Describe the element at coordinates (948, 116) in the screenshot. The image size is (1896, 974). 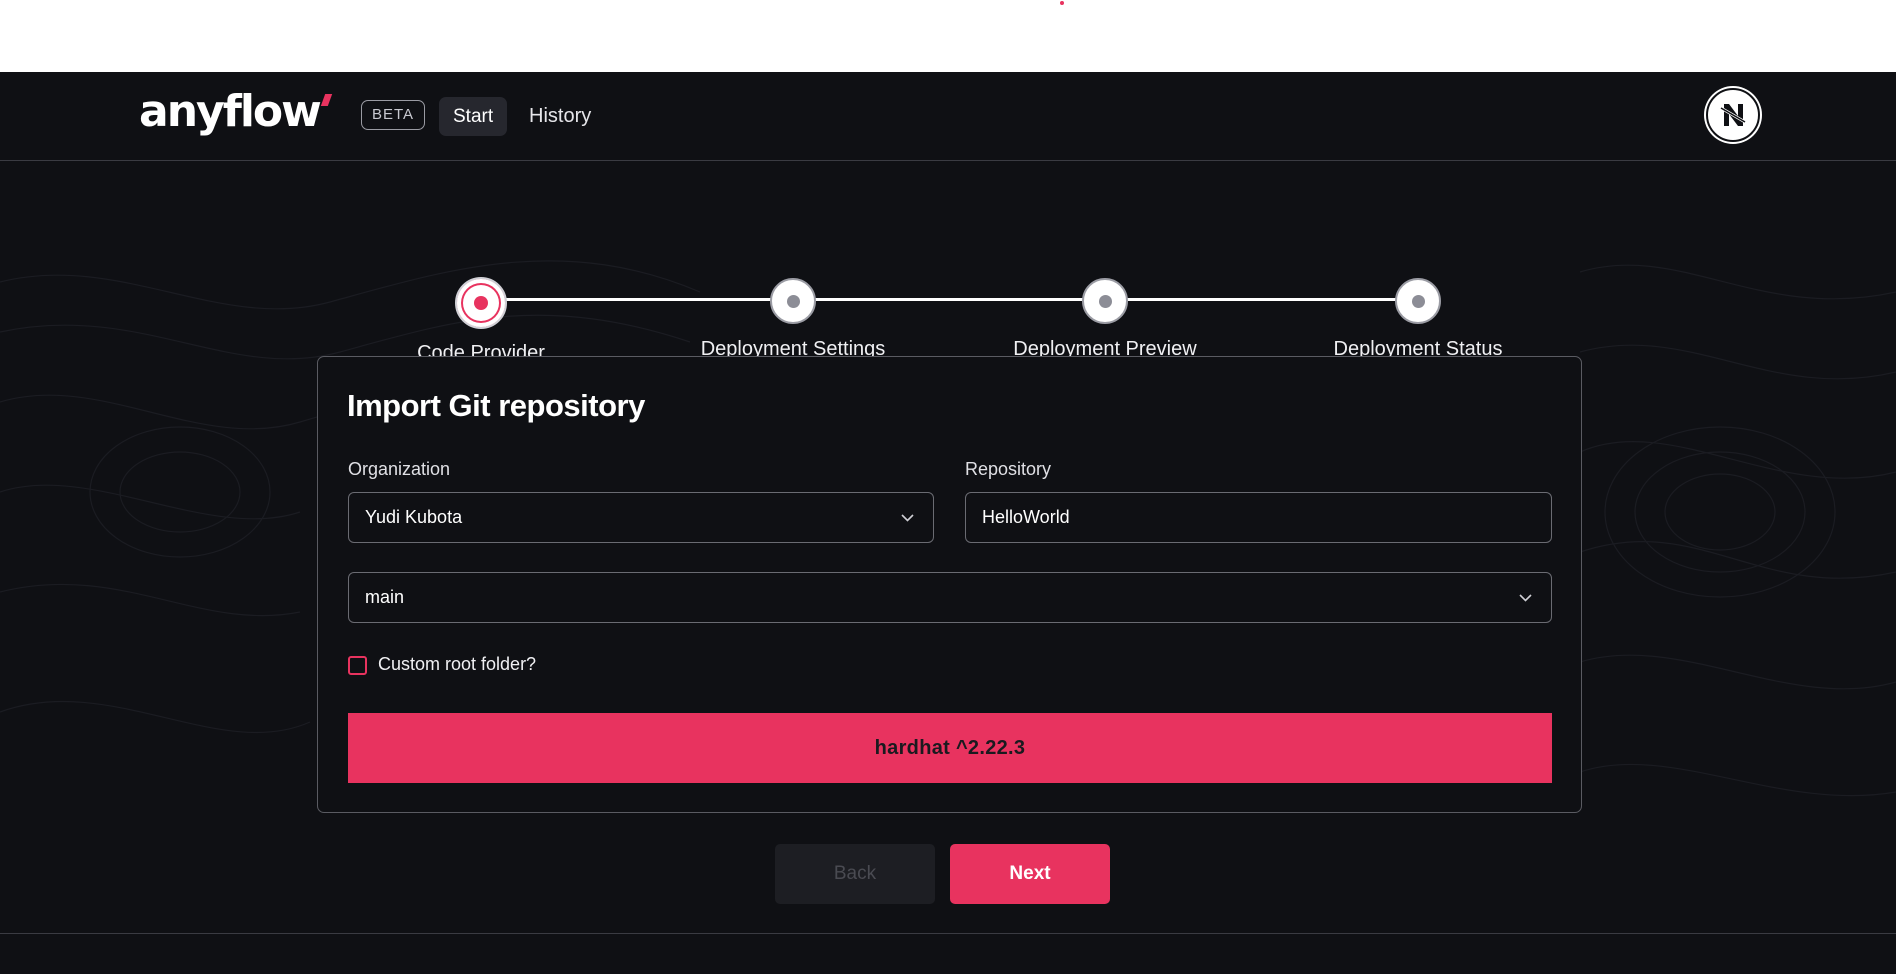
I see `top-navbar: anyflow BETA Start History` at that location.